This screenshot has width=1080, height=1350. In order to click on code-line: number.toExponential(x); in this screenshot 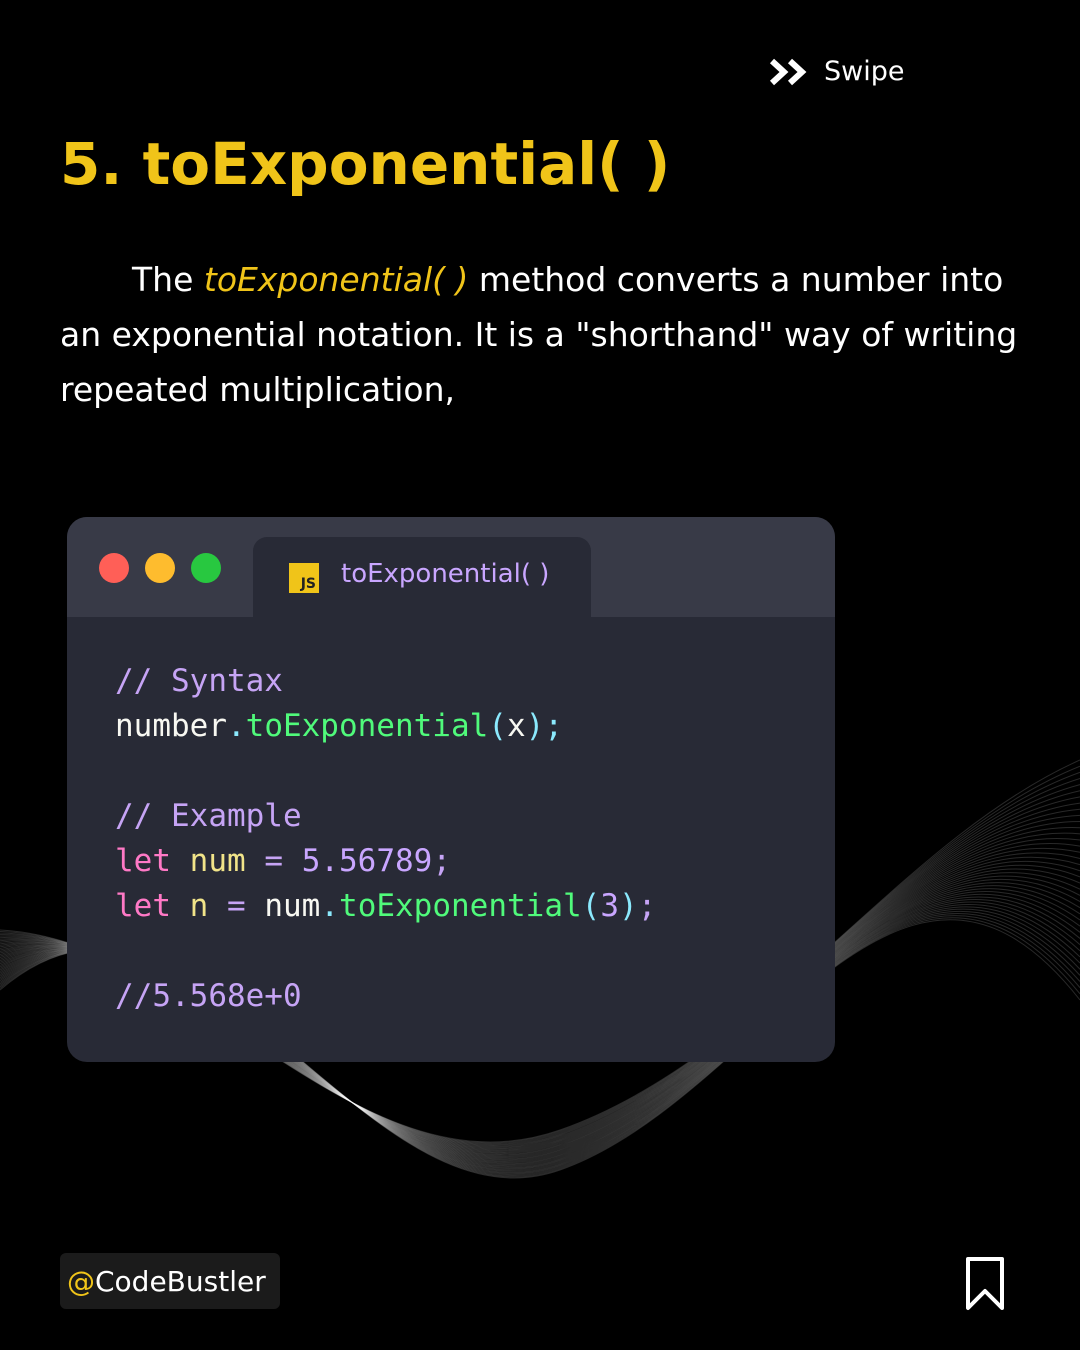, I will do `click(385, 726)`.